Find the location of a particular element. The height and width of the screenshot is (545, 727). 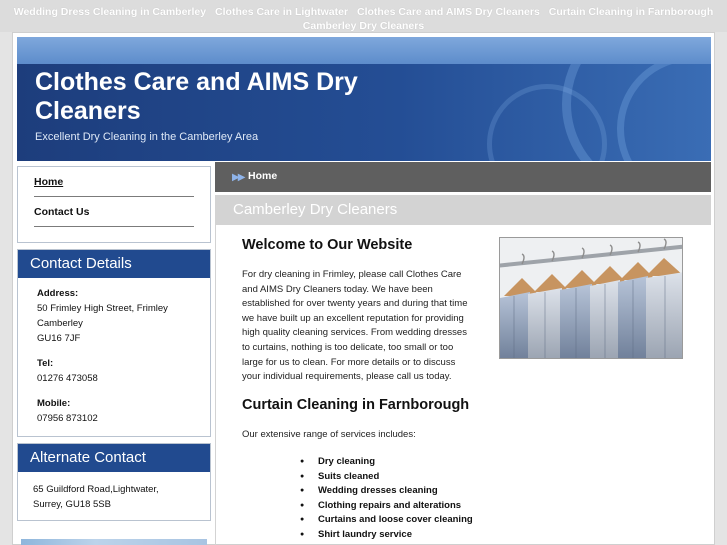

welcome-heading: Welcome to Our Website is located at coordinates (327, 245).